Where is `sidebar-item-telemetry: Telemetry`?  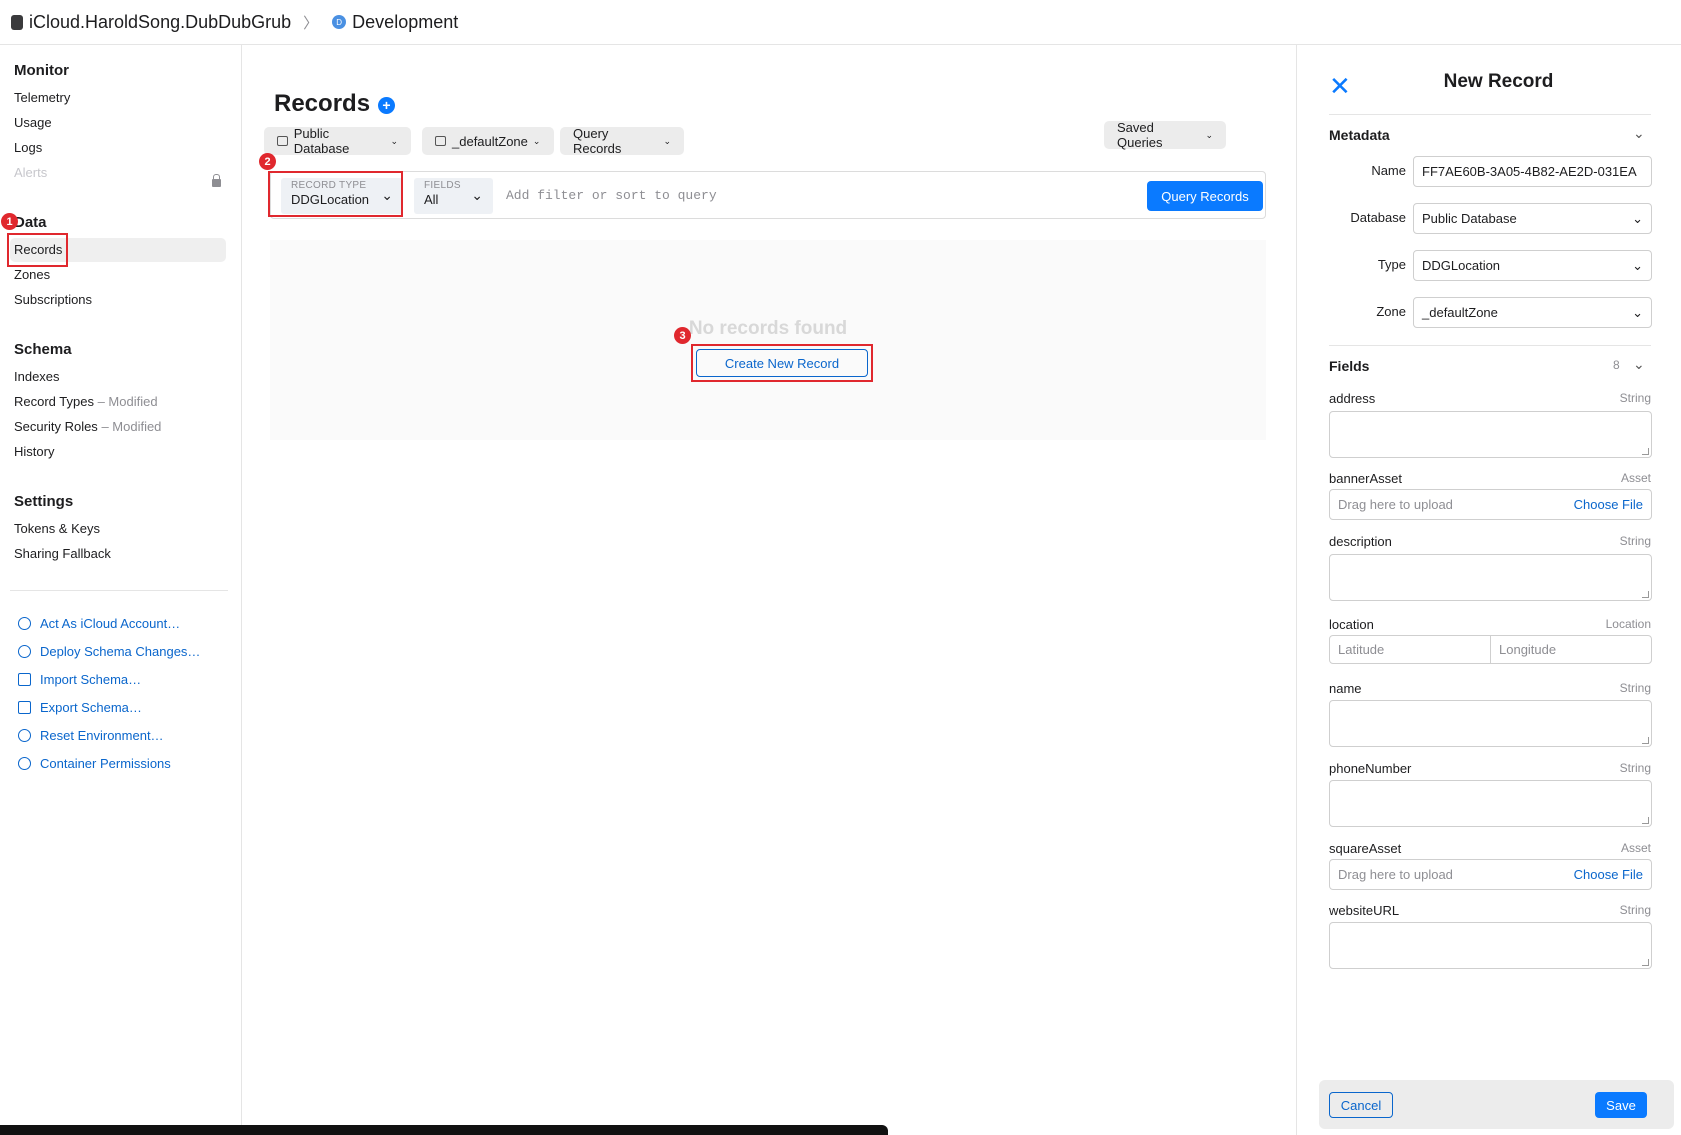
sidebar-item-telemetry: Telemetry is located at coordinates (42, 97).